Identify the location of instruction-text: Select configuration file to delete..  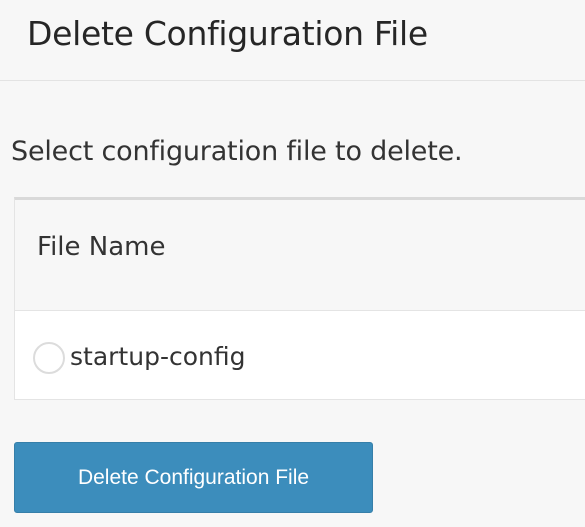
(237, 151).